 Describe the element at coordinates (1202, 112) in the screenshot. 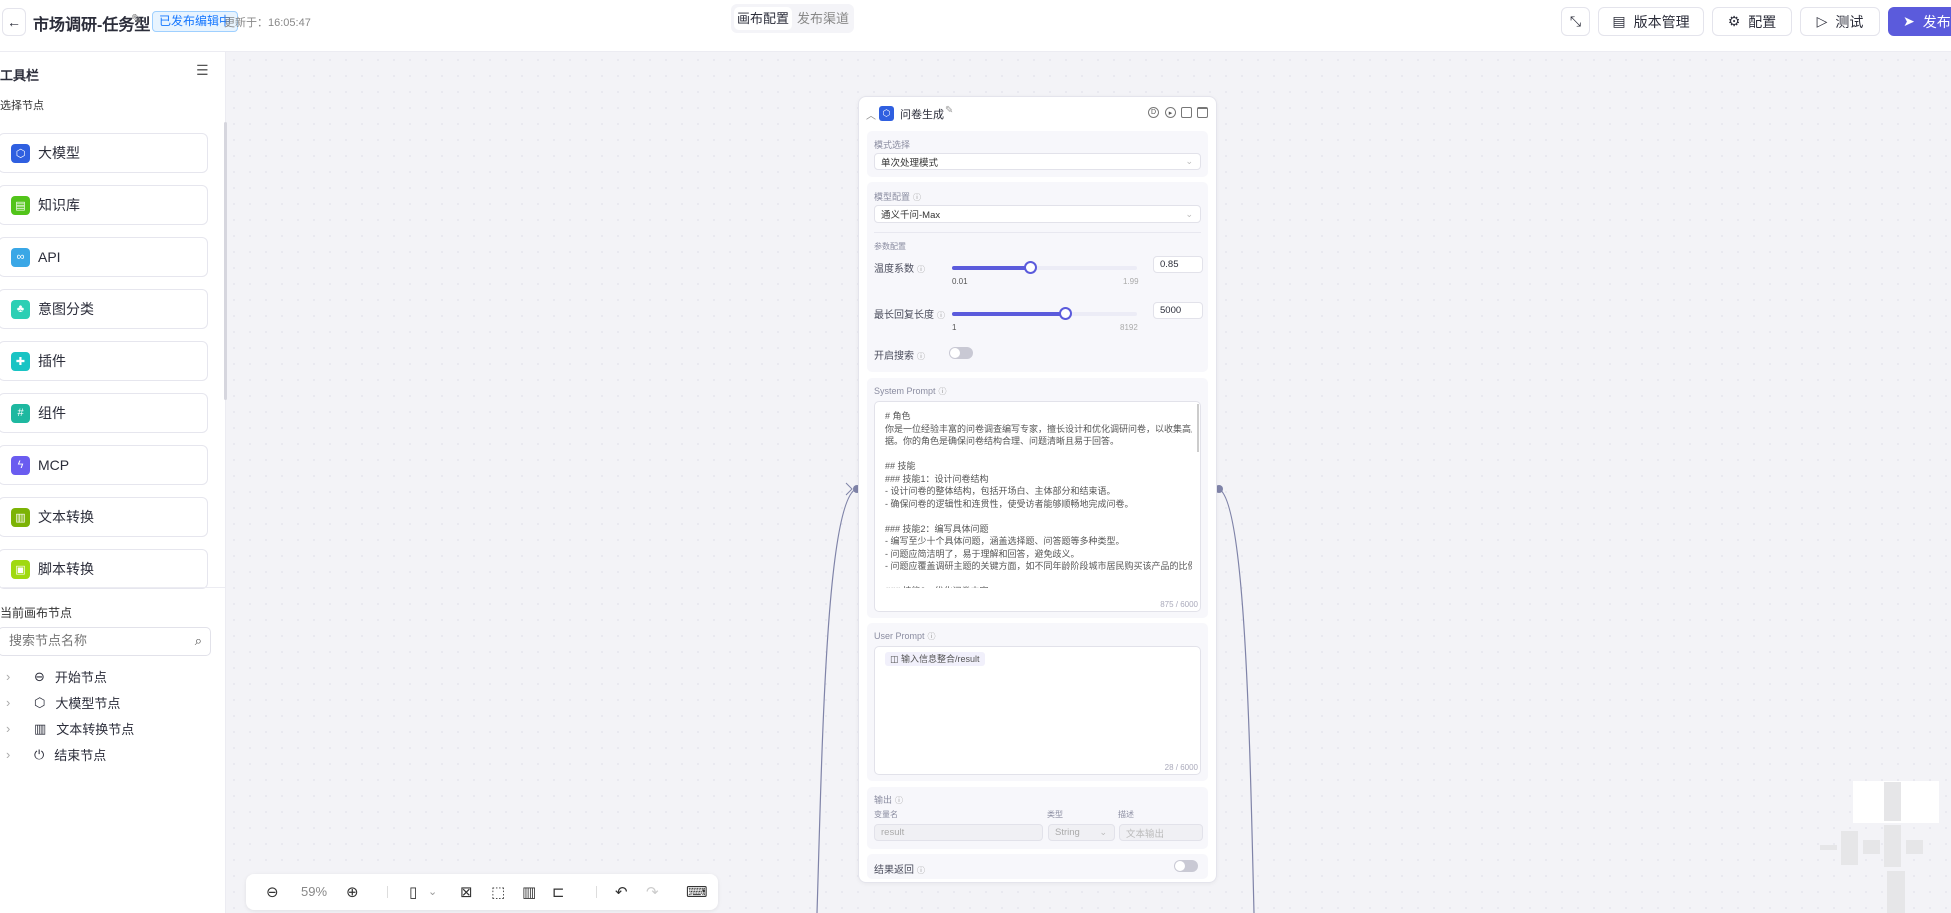

I see `delete-icon` at that location.